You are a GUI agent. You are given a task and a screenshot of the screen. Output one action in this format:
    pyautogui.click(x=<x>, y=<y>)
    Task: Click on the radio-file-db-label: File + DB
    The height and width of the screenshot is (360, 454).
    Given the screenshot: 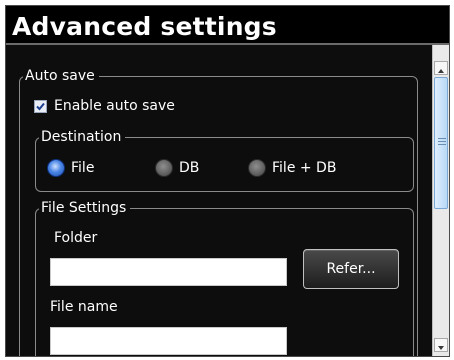 What is the action you would take?
    pyautogui.click(x=304, y=168)
    